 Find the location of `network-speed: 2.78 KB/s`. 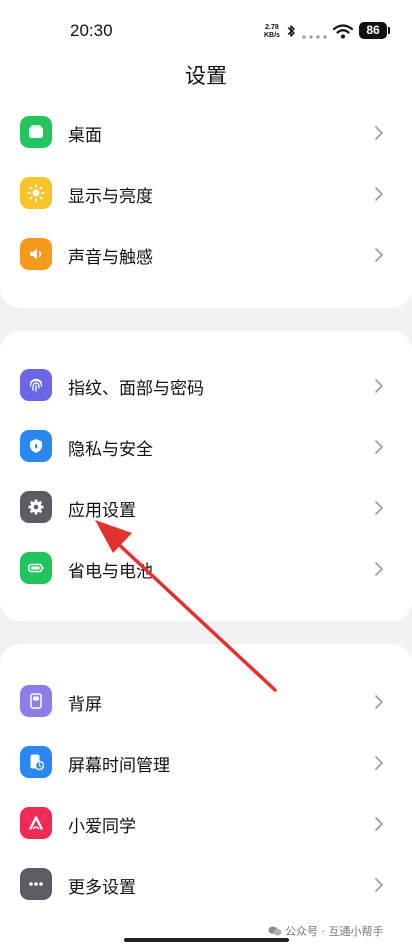

network-speed: 2.78 KB/s is located at coordinates (272, 32).